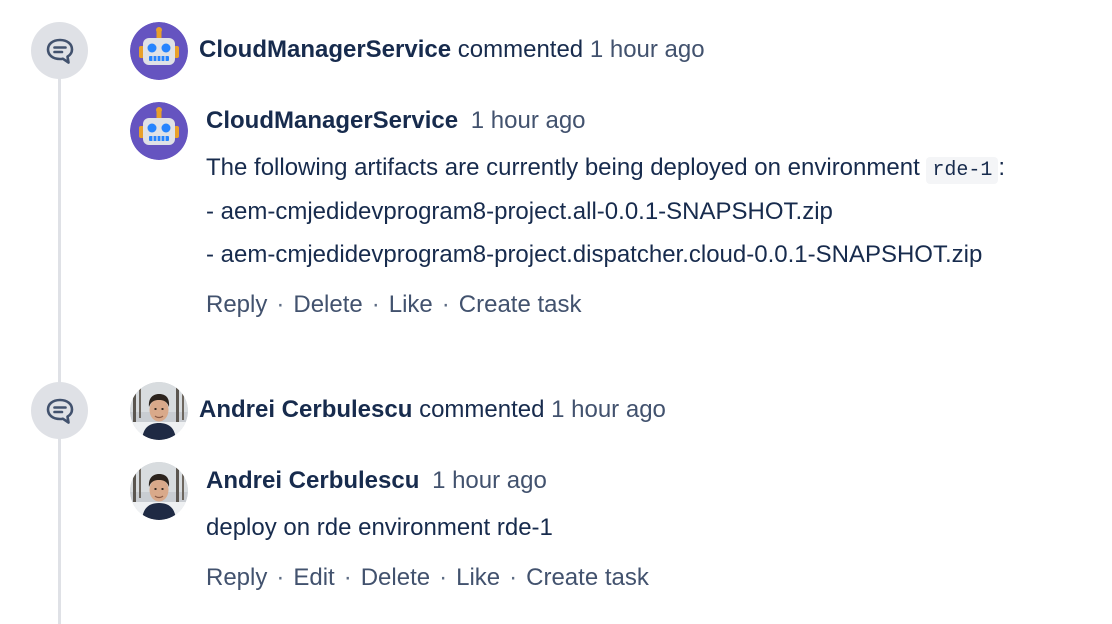 This screenshot has width=1112, height=624. I want to click on comment-header: Andrei Cerbulescu 1 hour ago, so click(376, 481).